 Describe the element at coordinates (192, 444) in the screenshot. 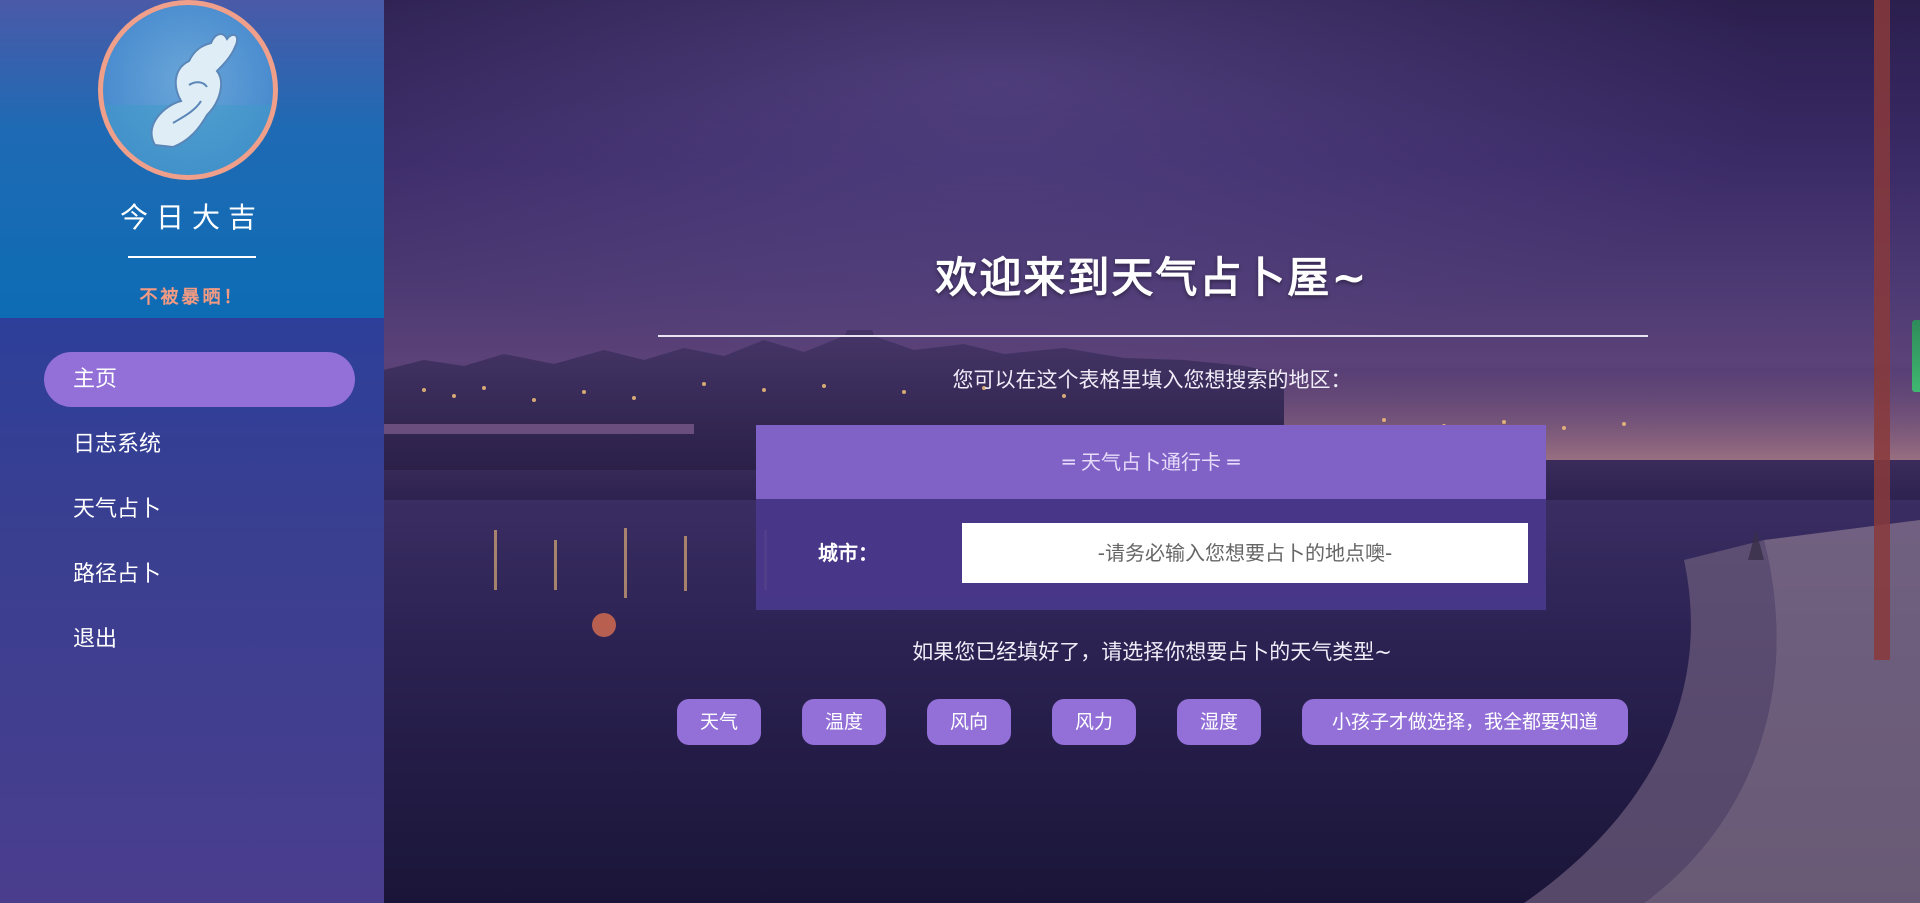

I see `sidebar-item-log-system: 日志系统` at that location.